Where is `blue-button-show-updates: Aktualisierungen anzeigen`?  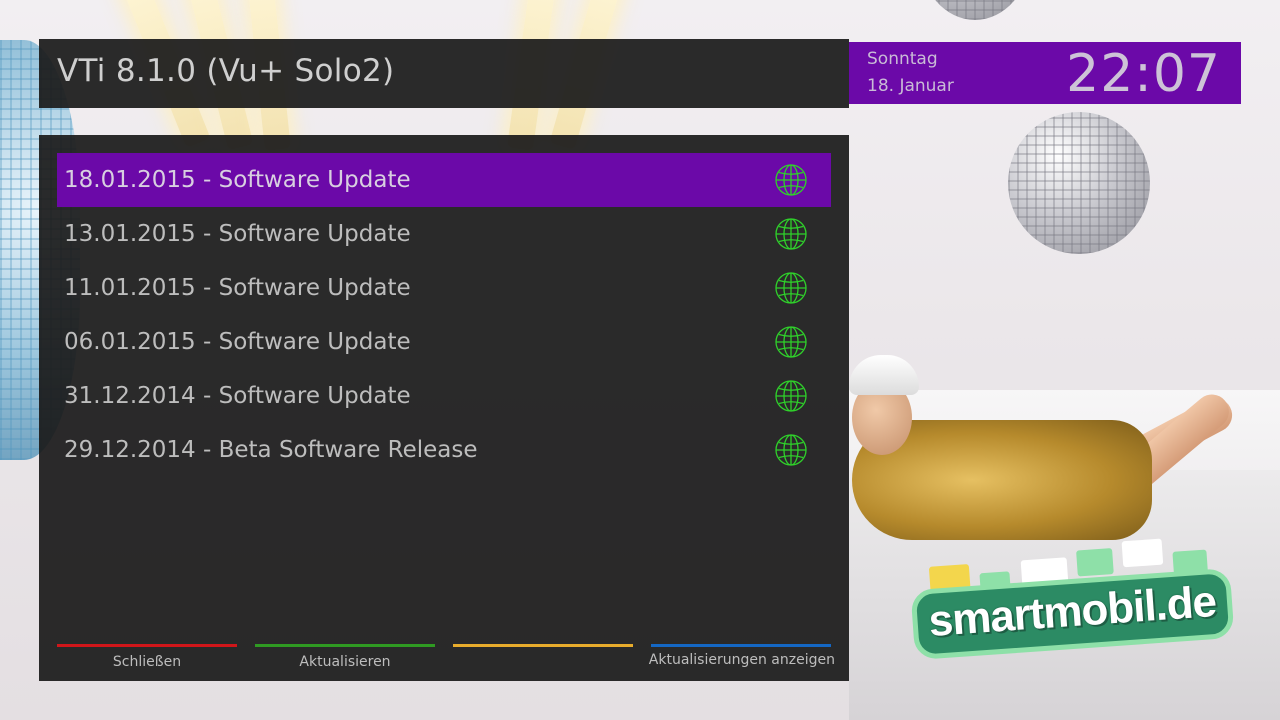 blue-button-show-updates: Aktualisierungen anzeigen is located at coordinates (742, 660).